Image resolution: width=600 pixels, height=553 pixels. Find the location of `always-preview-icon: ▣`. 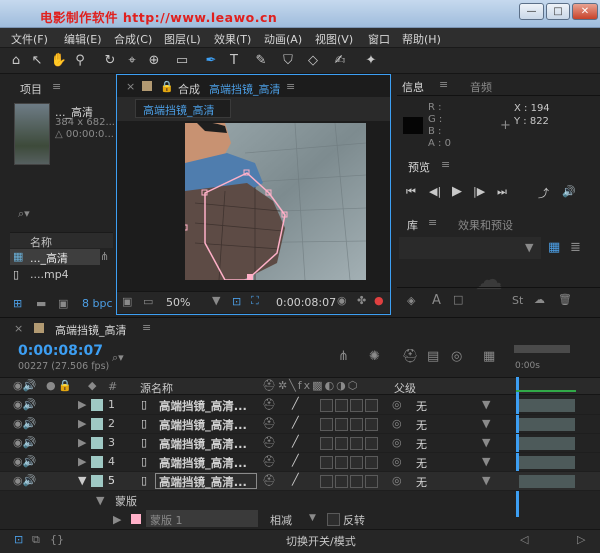

always-preview-icon: ▣ is located at coordinates (127, 301).